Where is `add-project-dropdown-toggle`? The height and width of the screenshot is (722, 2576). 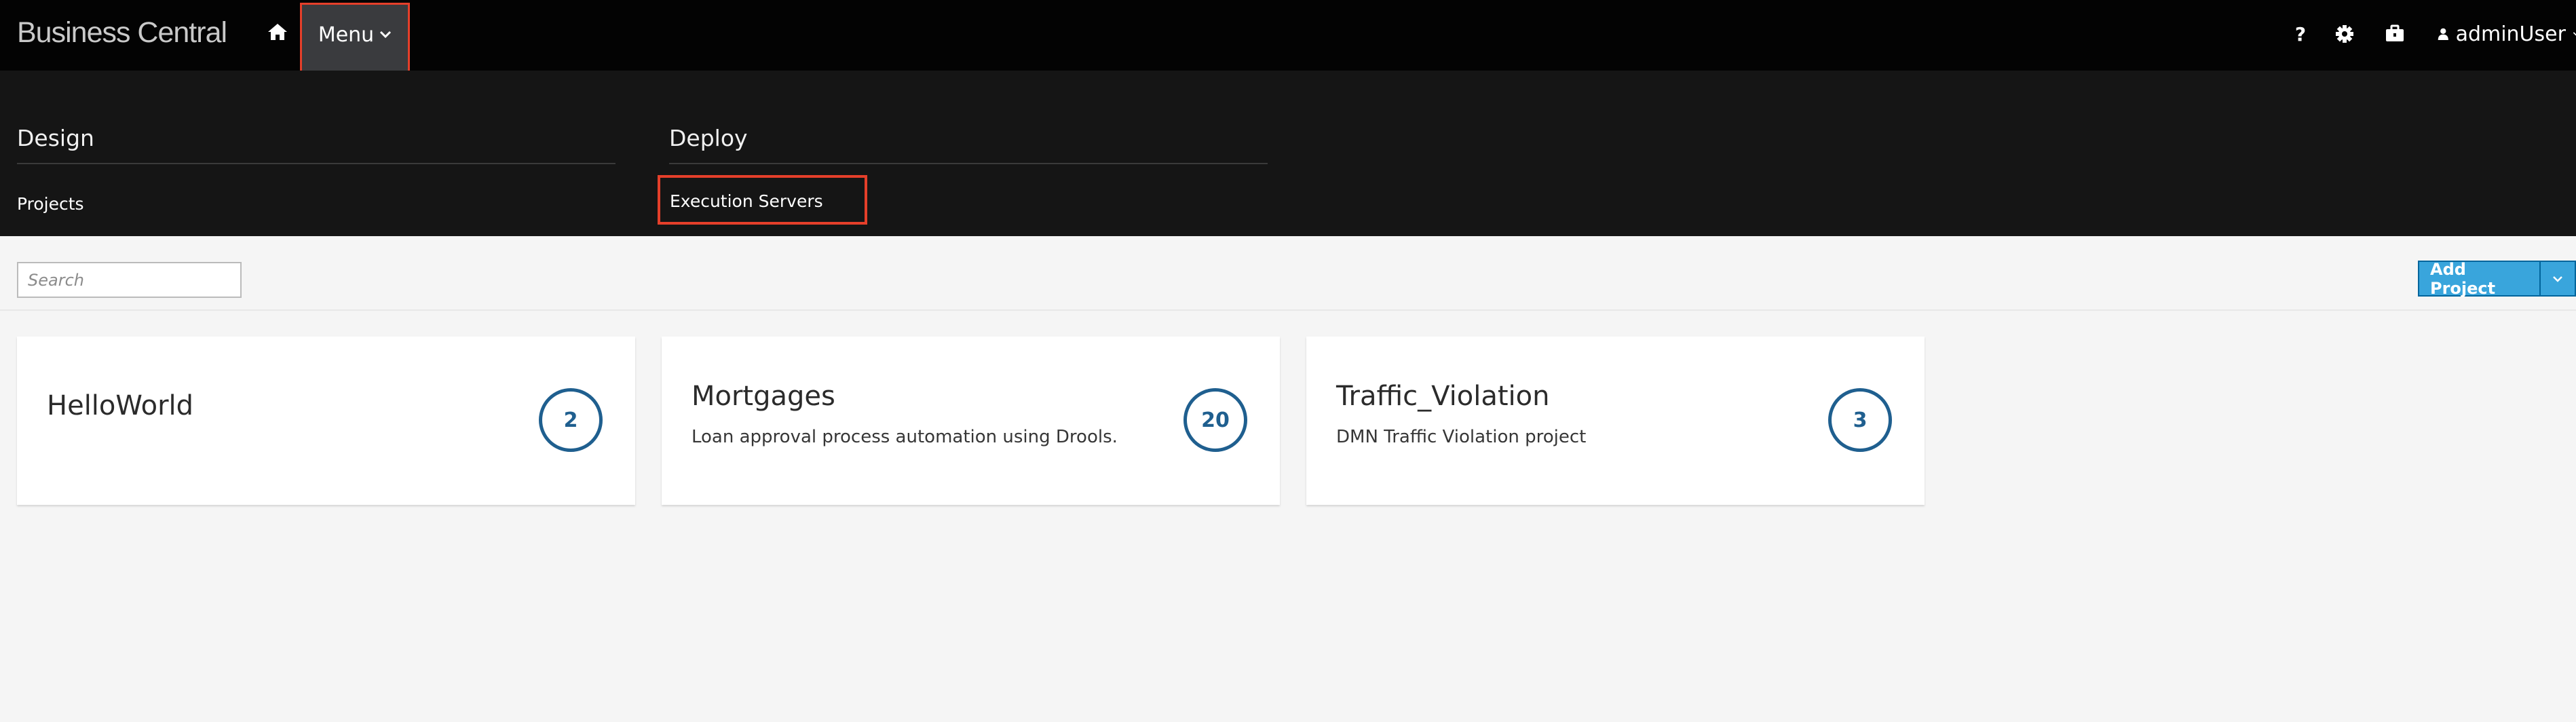 add-project-dropdown-toggle is located at coordinates (2557, 279).